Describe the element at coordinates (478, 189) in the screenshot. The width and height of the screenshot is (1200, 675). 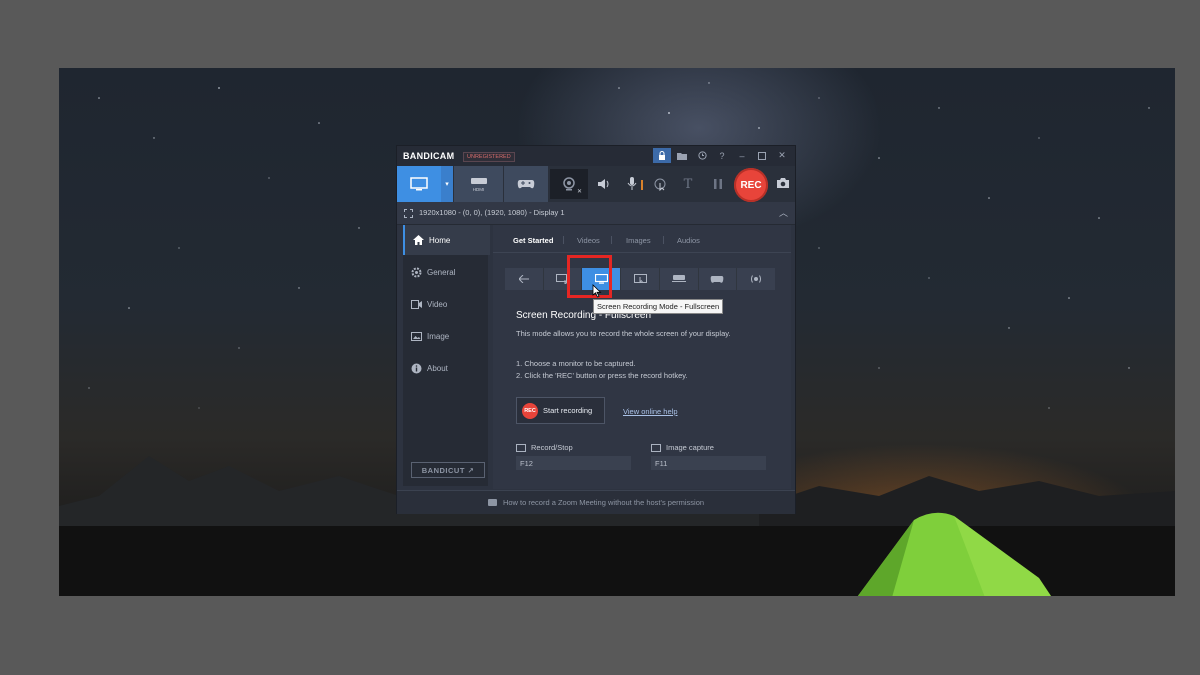
I see `hdmi-label: HDMI` at that location.